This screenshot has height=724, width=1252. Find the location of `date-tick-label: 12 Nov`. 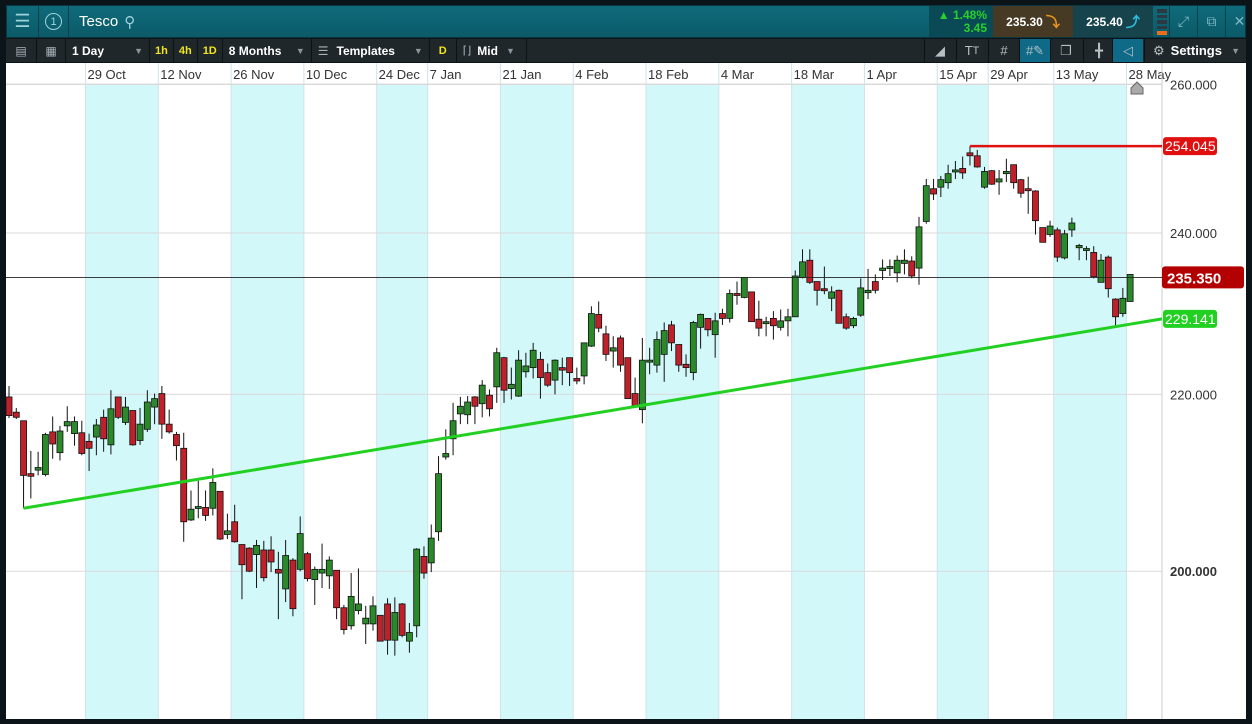

date-tick-label: 12 Nov is located at coordinates (181, 74).